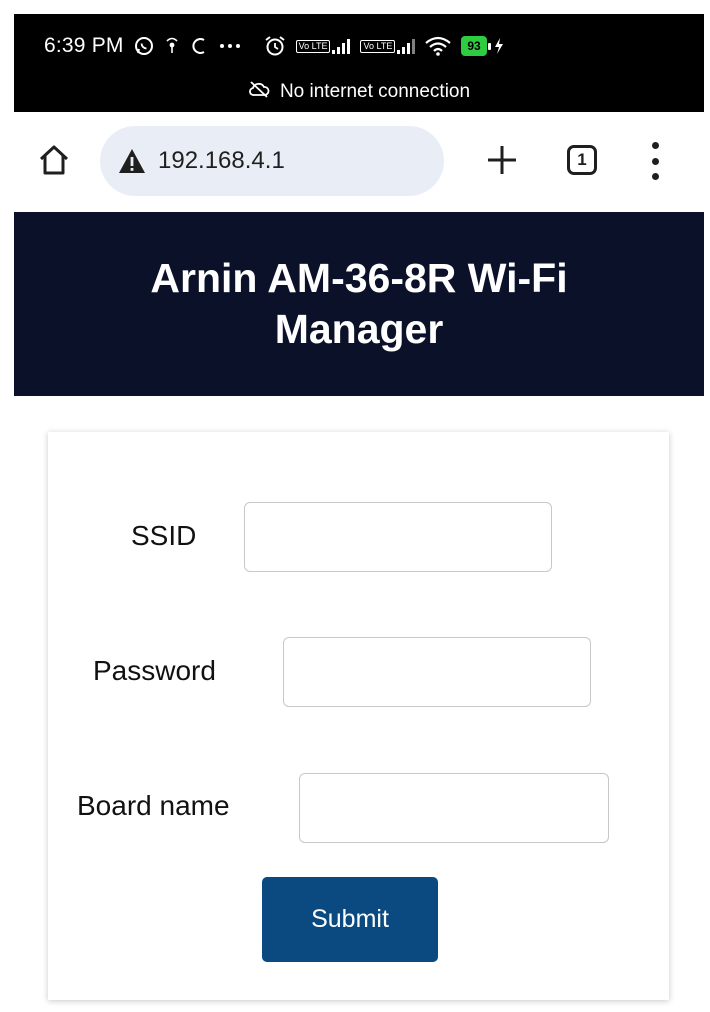 This screenshot has width=710, height=1012. I want to click on plus-icon, so click(502, 160).